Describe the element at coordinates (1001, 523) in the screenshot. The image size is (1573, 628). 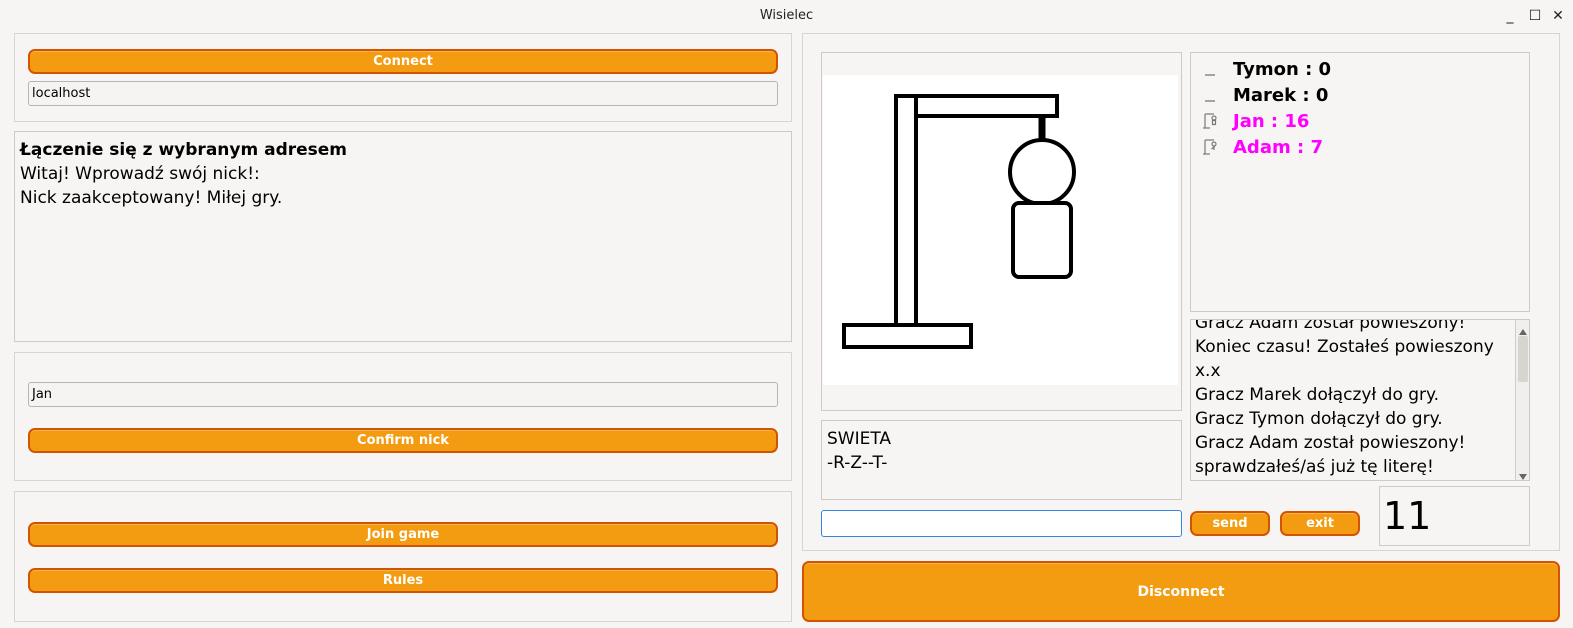
I see `guess-input` at that location.